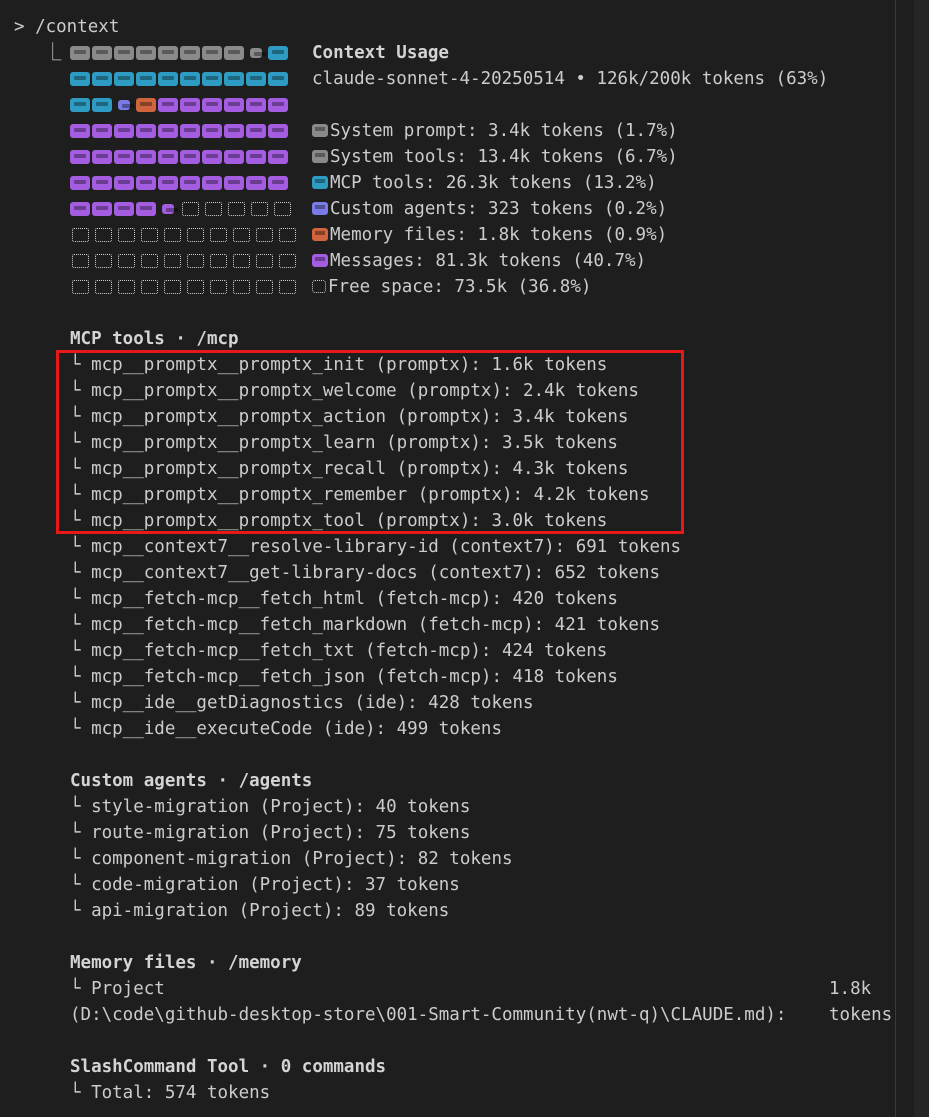 This screenshot has height=1117, width=929. What do you see at coordinates (228, 1067) in the screenshot?
I see `slashcommand-heading: SlashCommand Tool · 0 commands` at bounding box center [228, 1067].